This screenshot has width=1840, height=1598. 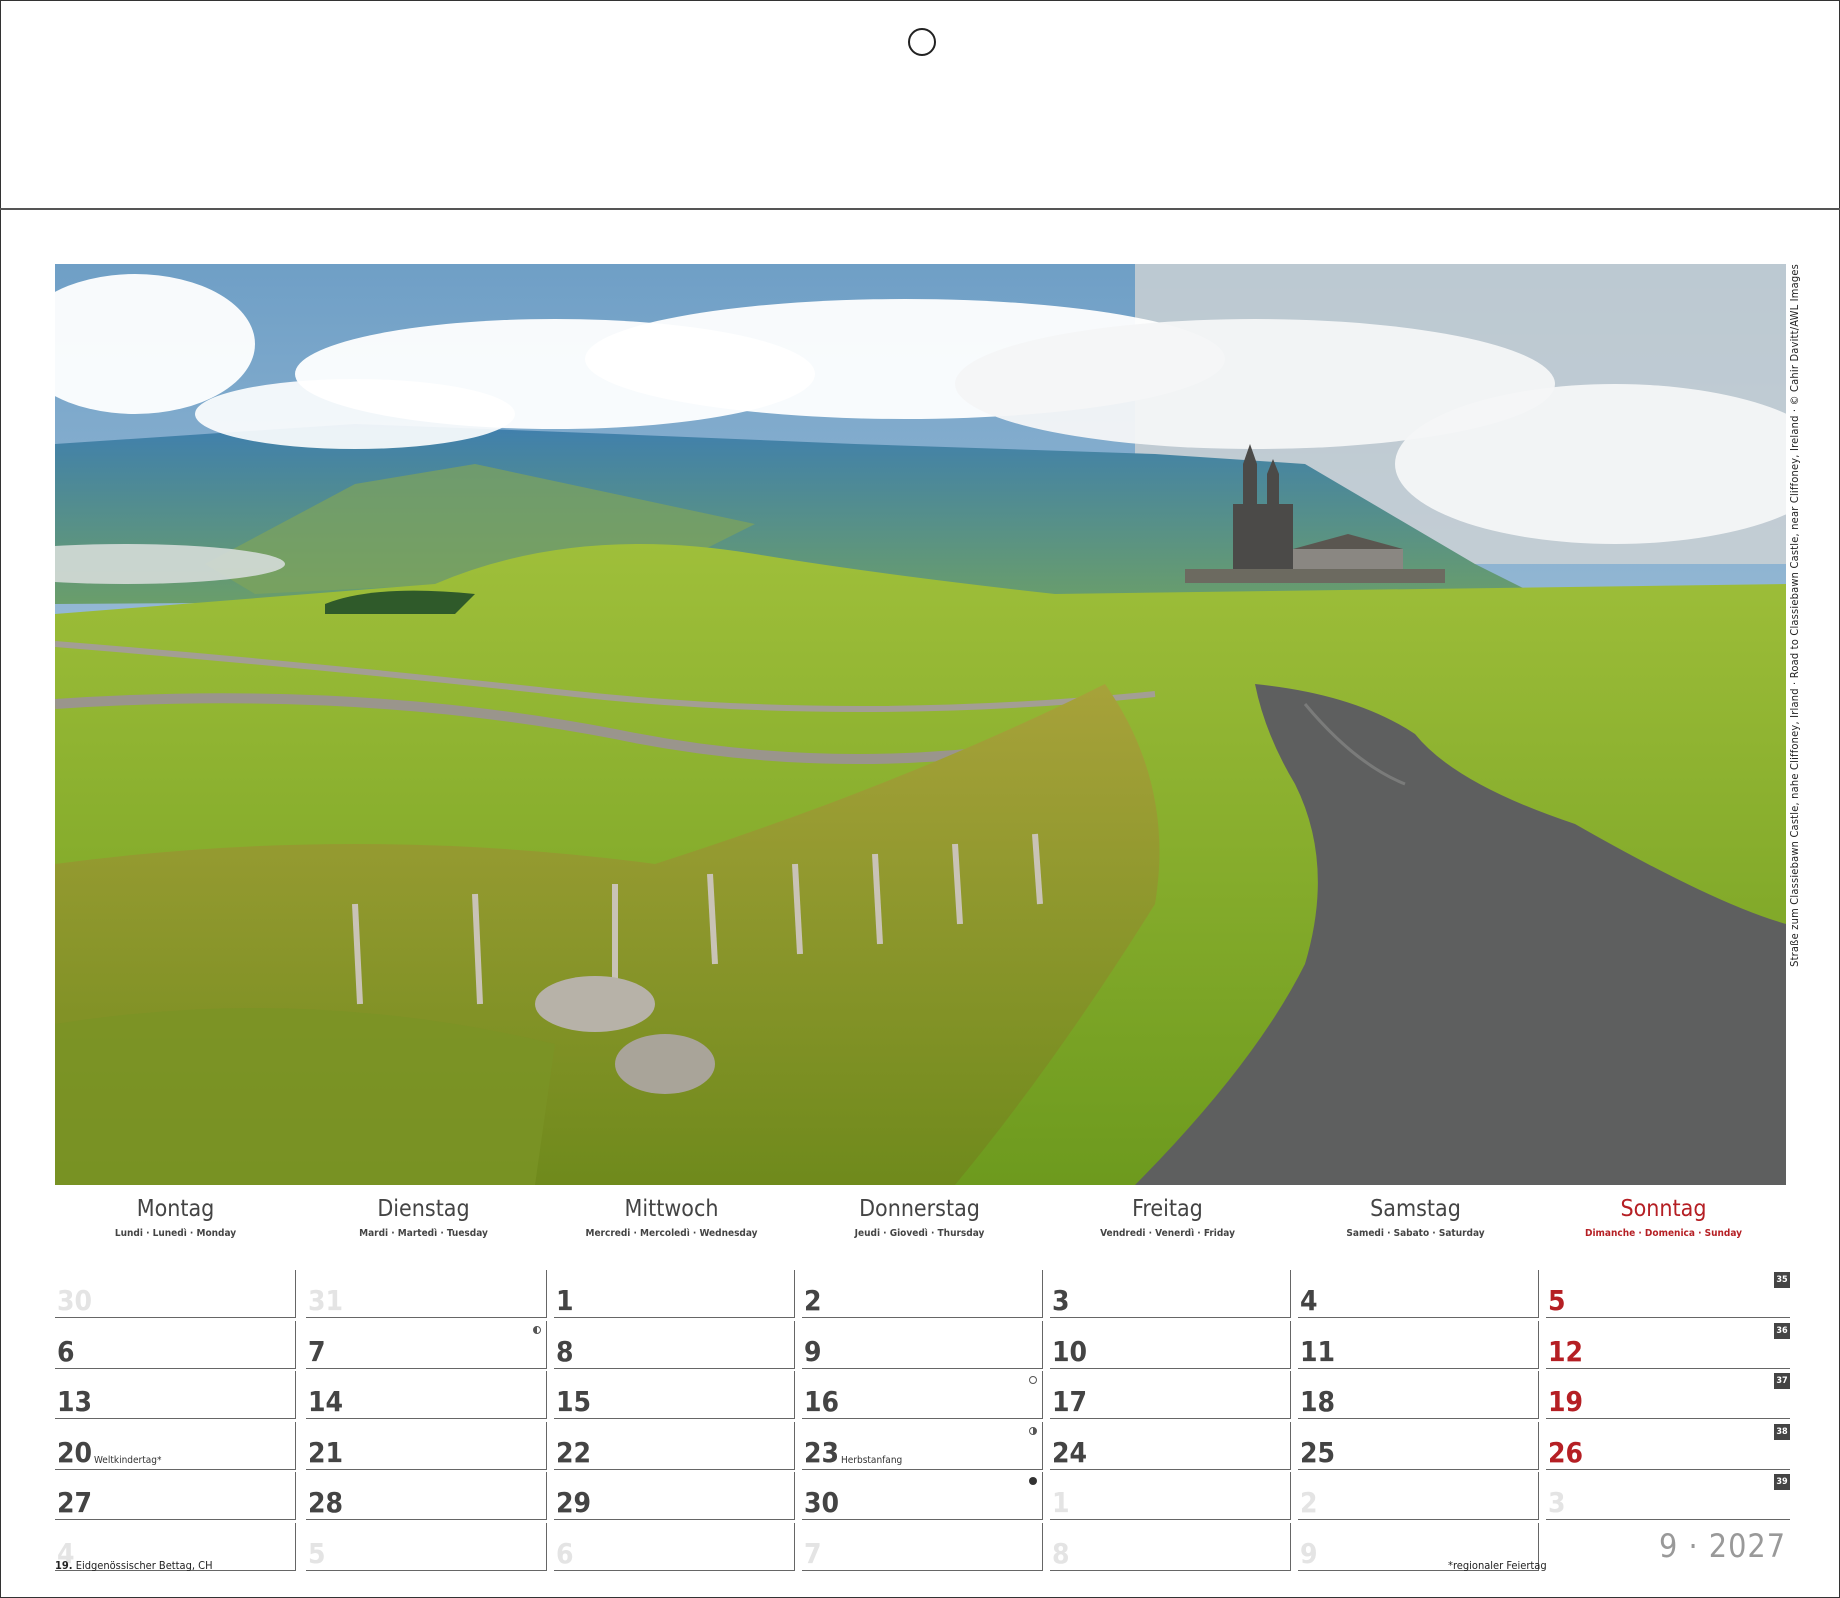 I want to click on calendar-day-cell: 14, so click(x=426, y=1395).